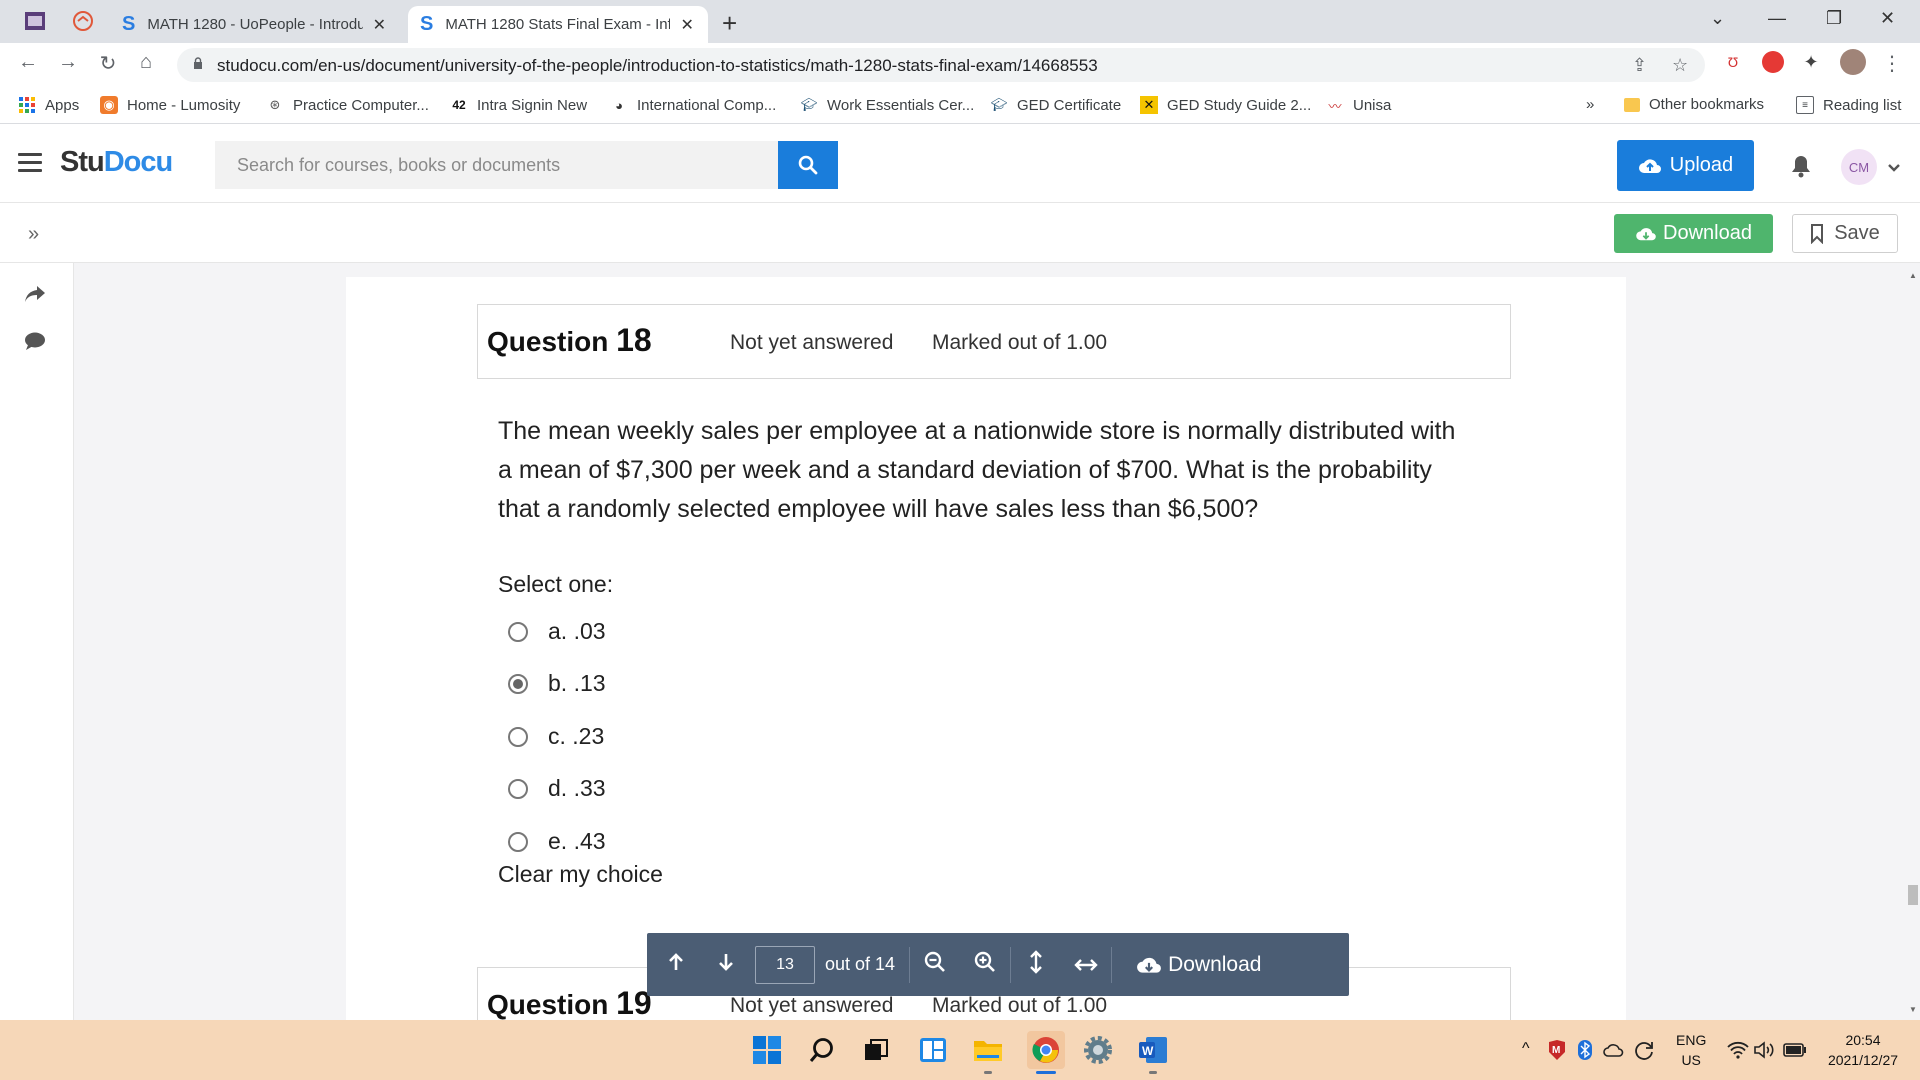  What do you see at coordinates (556, 736) in the screenshot?
I see `answer-option-c: c. .23` at bounding box center [556, 736].